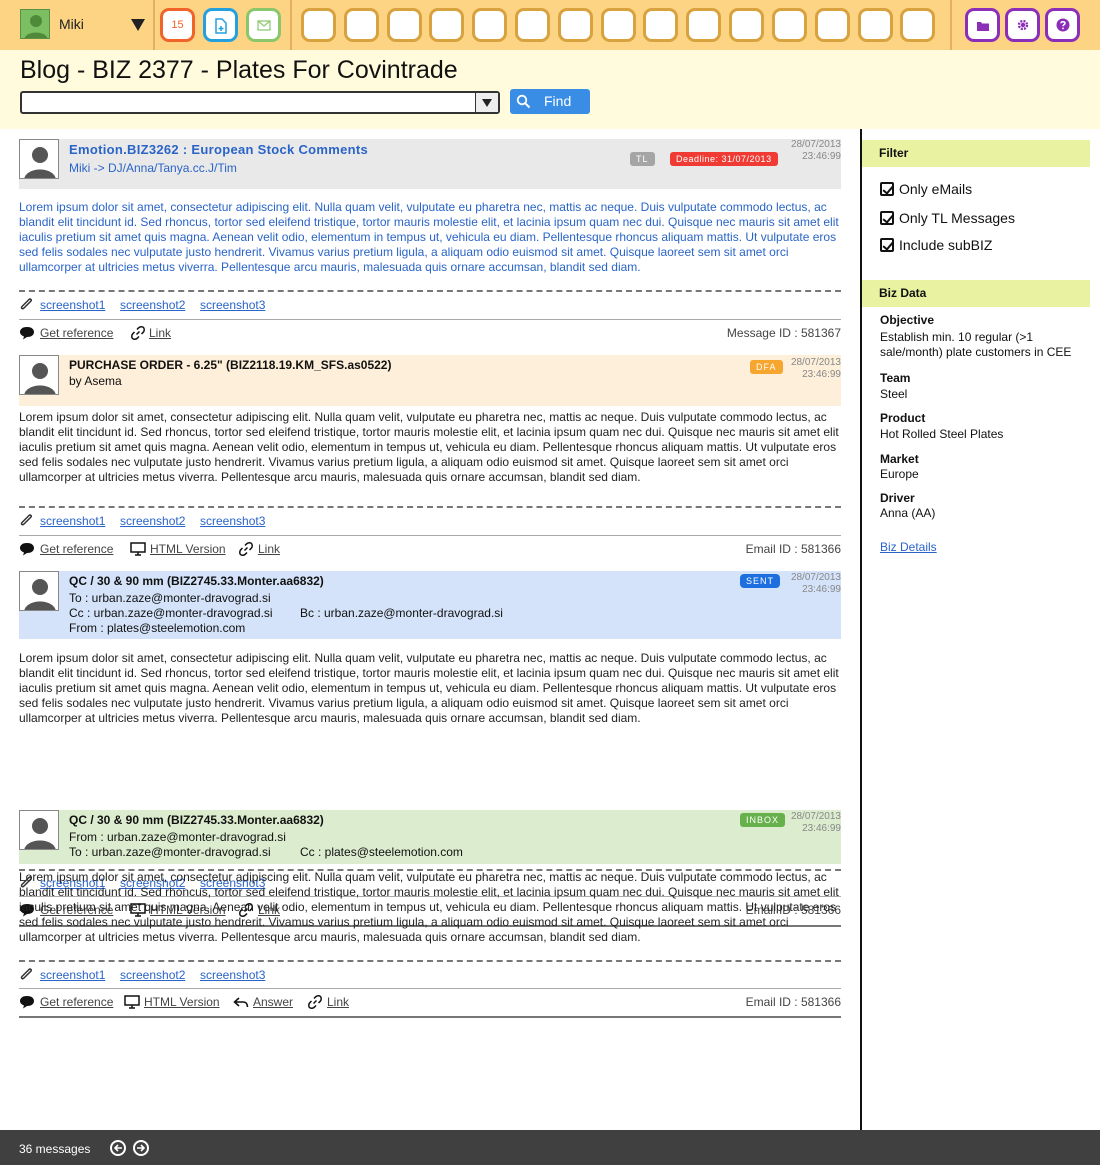 This screenshot has width=1100, height=1165. What do you see at coordinates (381, 852) in the screenshot?
I see `email-cc: Cc : plates@steelemotion.com` at bounding box center [381, 852].